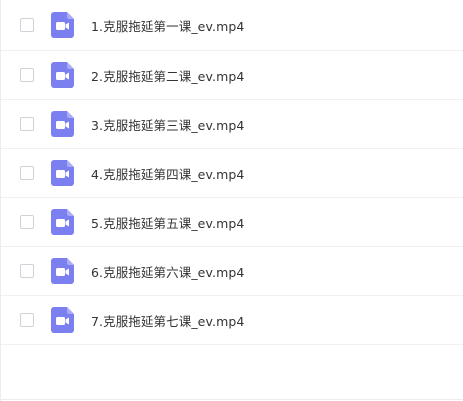 Image resolution: width=463 pixels, height=401 pixels. I want to click on file-name: 4.克服拖延第四课_ev.mp4, so click(167, 173).